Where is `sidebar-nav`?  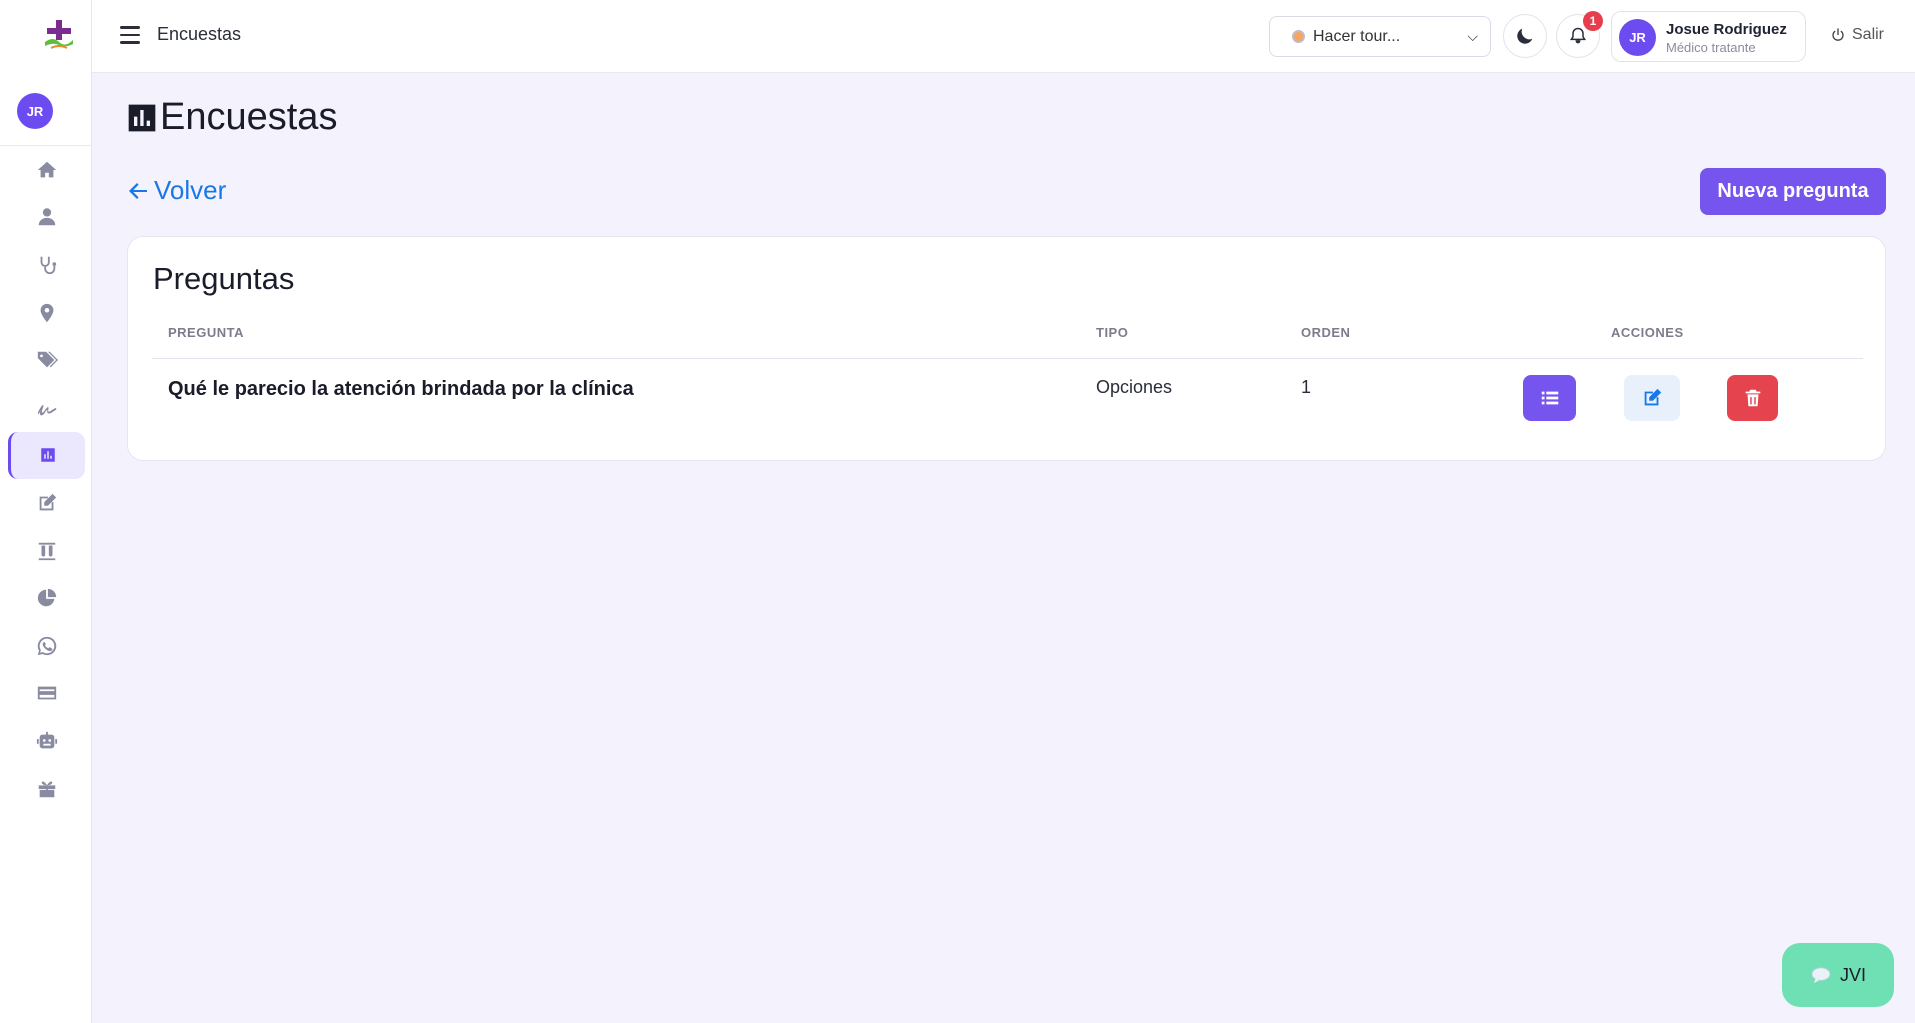
sidebar-nav is located at coordinates (46, 479).